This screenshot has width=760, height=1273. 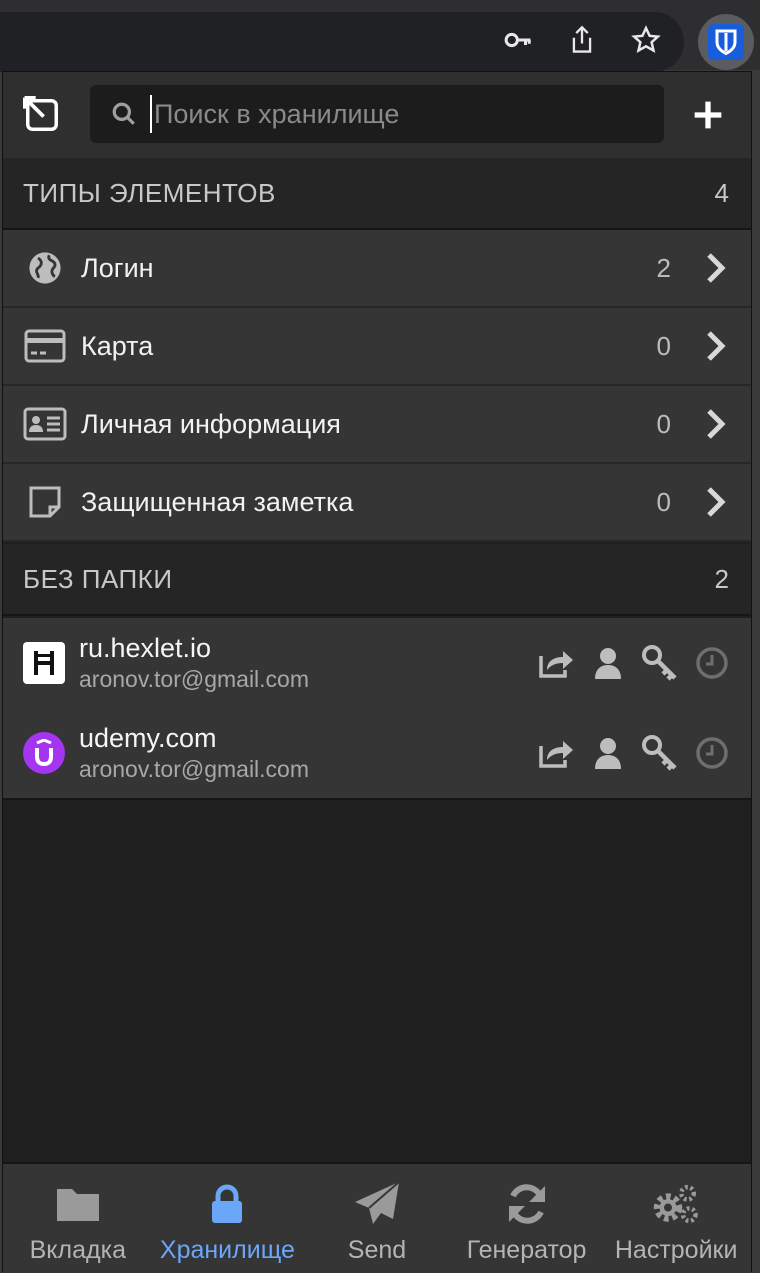 I want to click on section-count: 4, so click(x=721, y=192).